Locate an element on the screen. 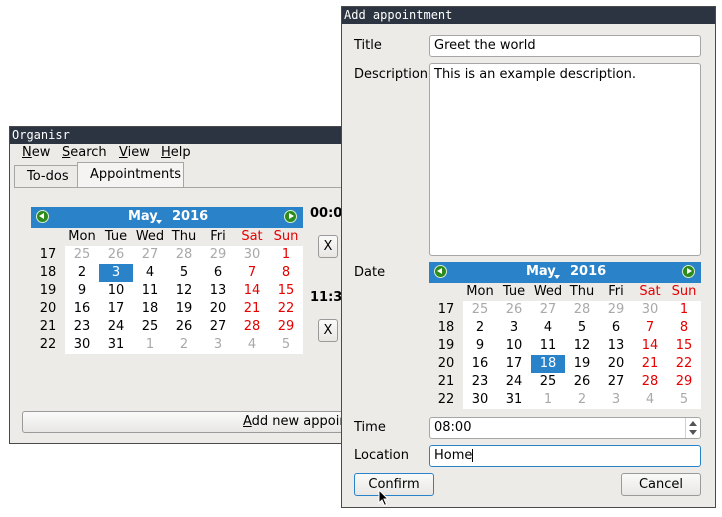  menu-help: Help is located at coordinates (176, 152).